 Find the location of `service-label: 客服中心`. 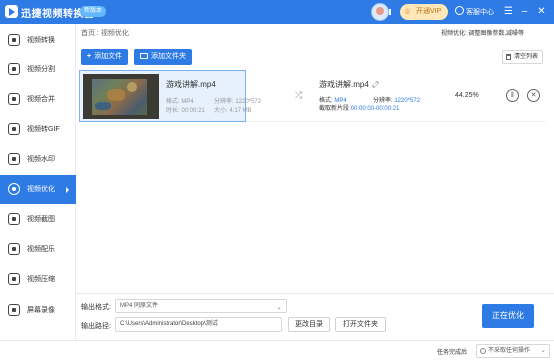

service-label: 客服中心 is located at coordinates (480, 12).